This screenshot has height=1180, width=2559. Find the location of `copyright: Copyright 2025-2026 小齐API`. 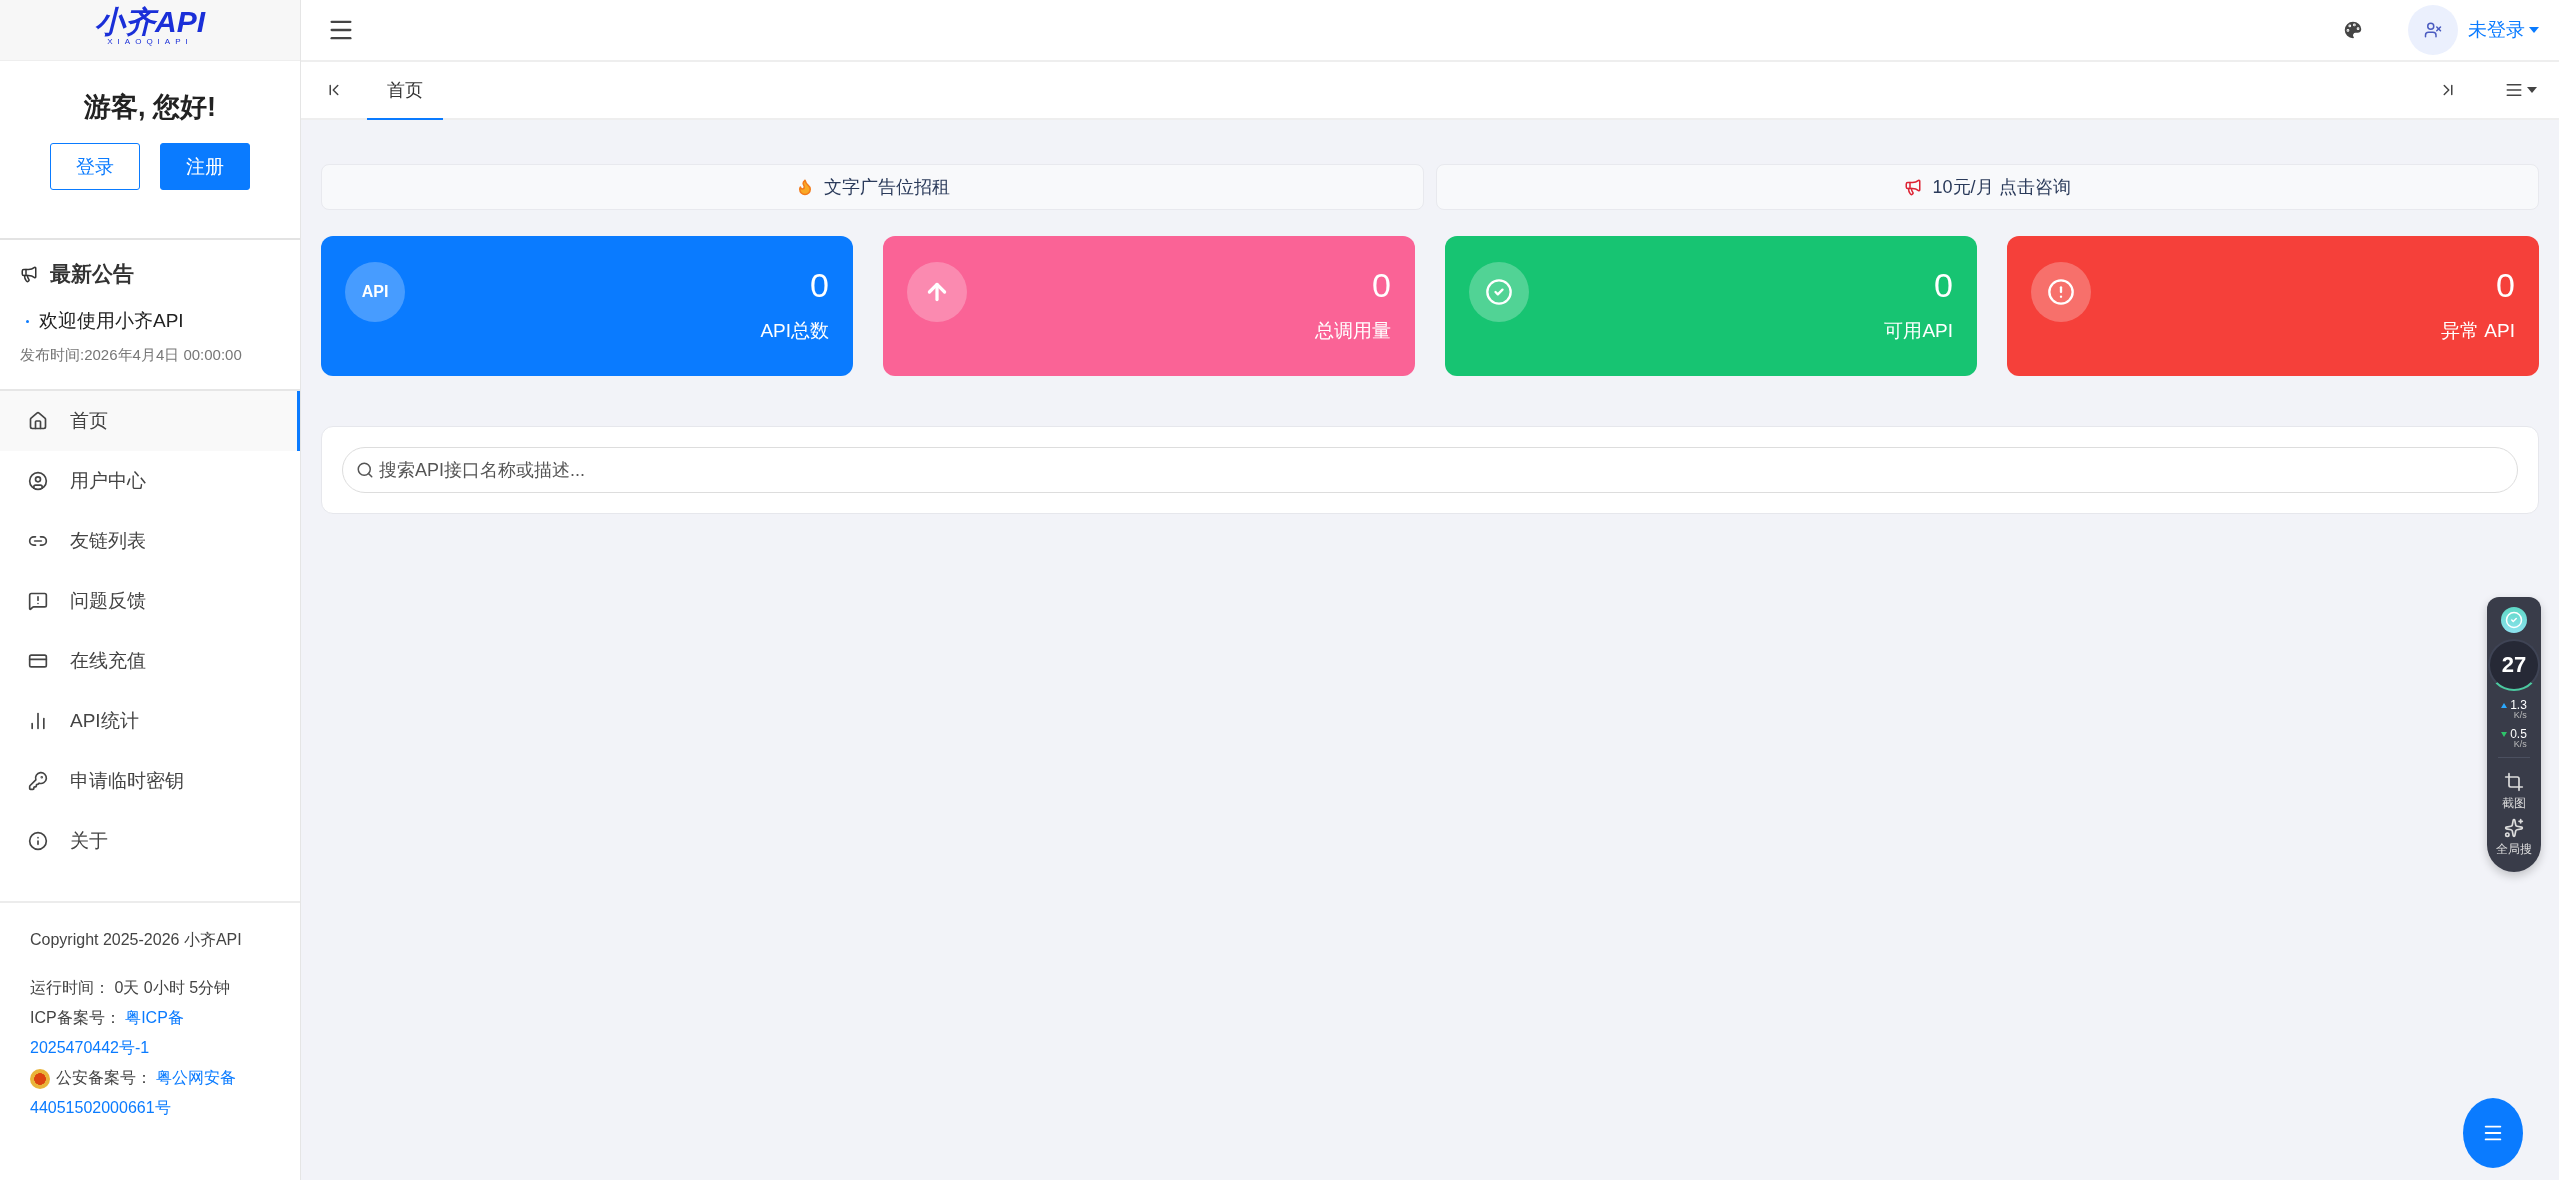

copyright: Copyright 2025-2026 小齐API is located at coordinates (136, 940).